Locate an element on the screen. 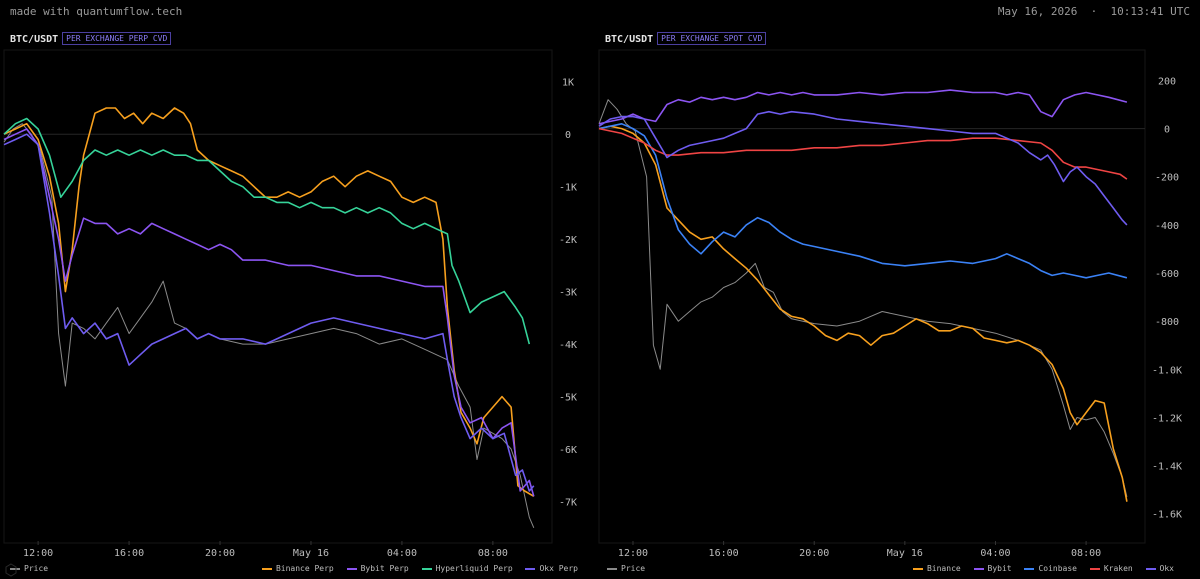 The width and height of the screenshot is (1200, 579). perp-chart-title: BTC/USDT PER EXCHANGE PERP CVD is located at coordinates (91, 38).